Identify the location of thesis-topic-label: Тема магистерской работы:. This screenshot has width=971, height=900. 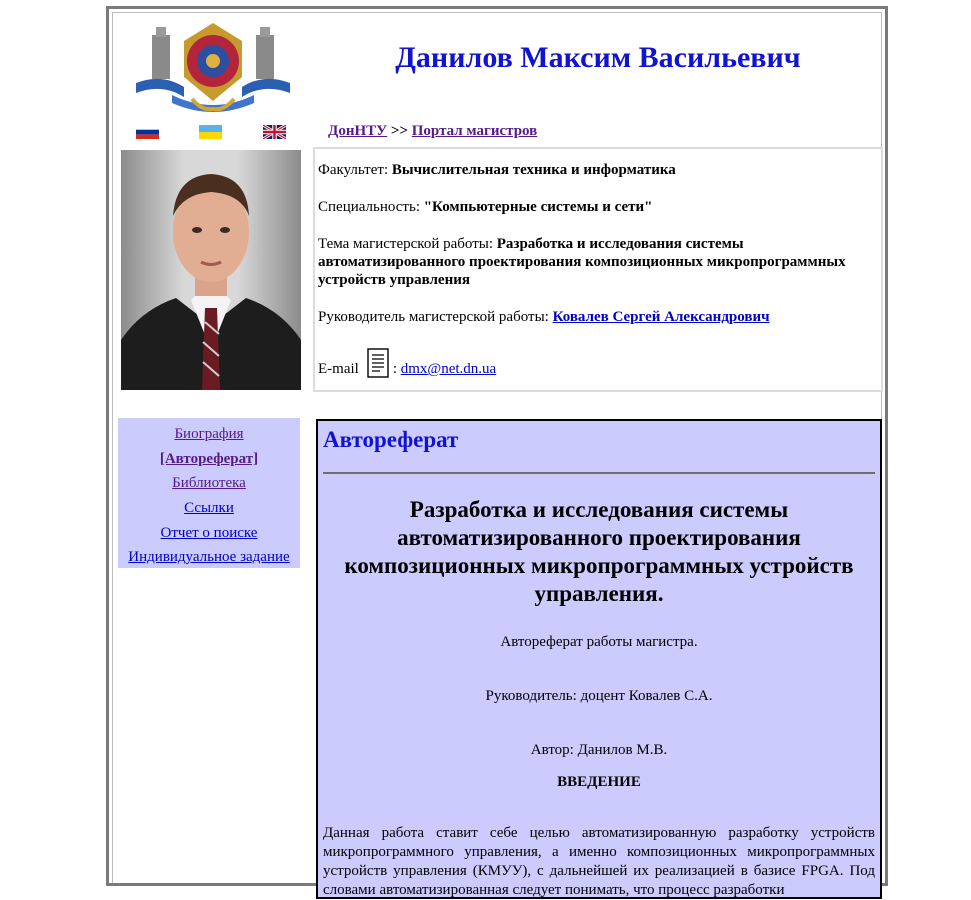
(405, 244).